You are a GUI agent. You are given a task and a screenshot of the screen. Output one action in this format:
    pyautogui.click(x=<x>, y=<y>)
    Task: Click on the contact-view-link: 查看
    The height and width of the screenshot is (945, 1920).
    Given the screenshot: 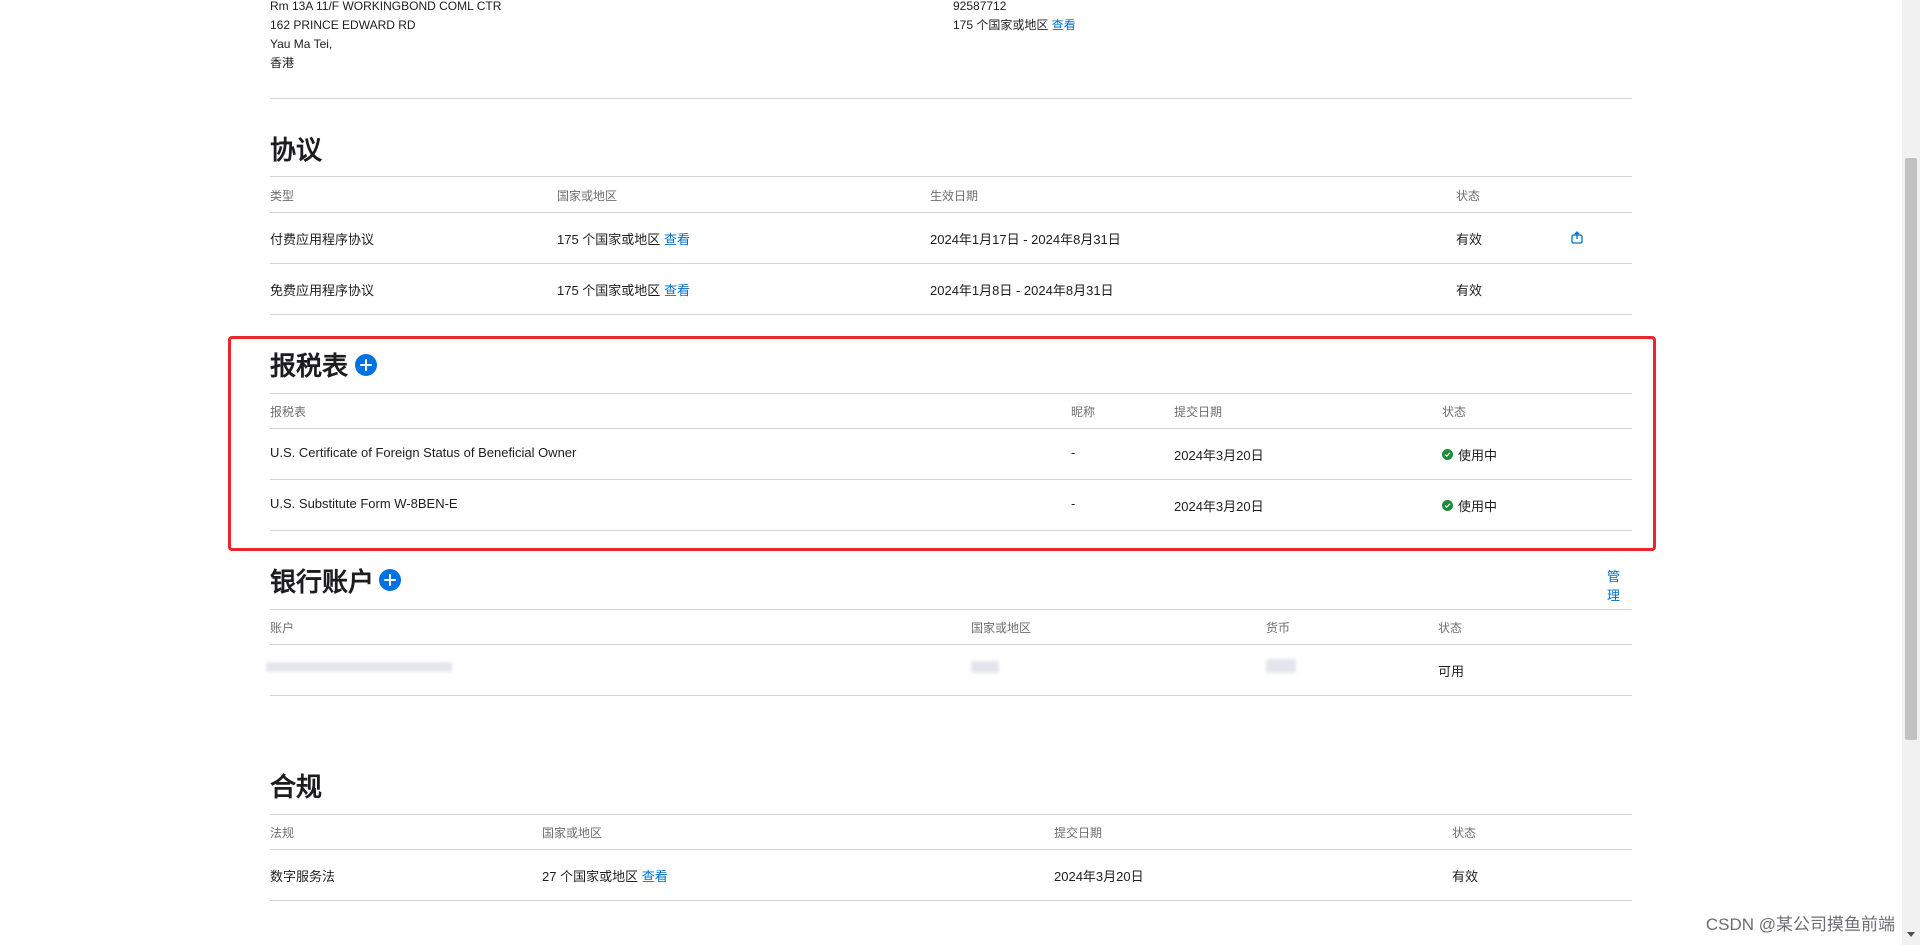 What is the action you would take?
    pyautogui.click(x=1064, y=25)
    